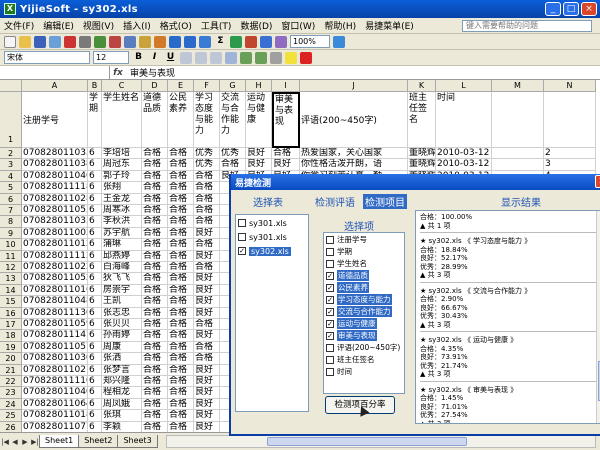 The height and width of the screenshot is (450, 600). What do you see at coordinates (570, 120) in the screenshot?
I see `column-title-cell` at bounding box center [570, 120].